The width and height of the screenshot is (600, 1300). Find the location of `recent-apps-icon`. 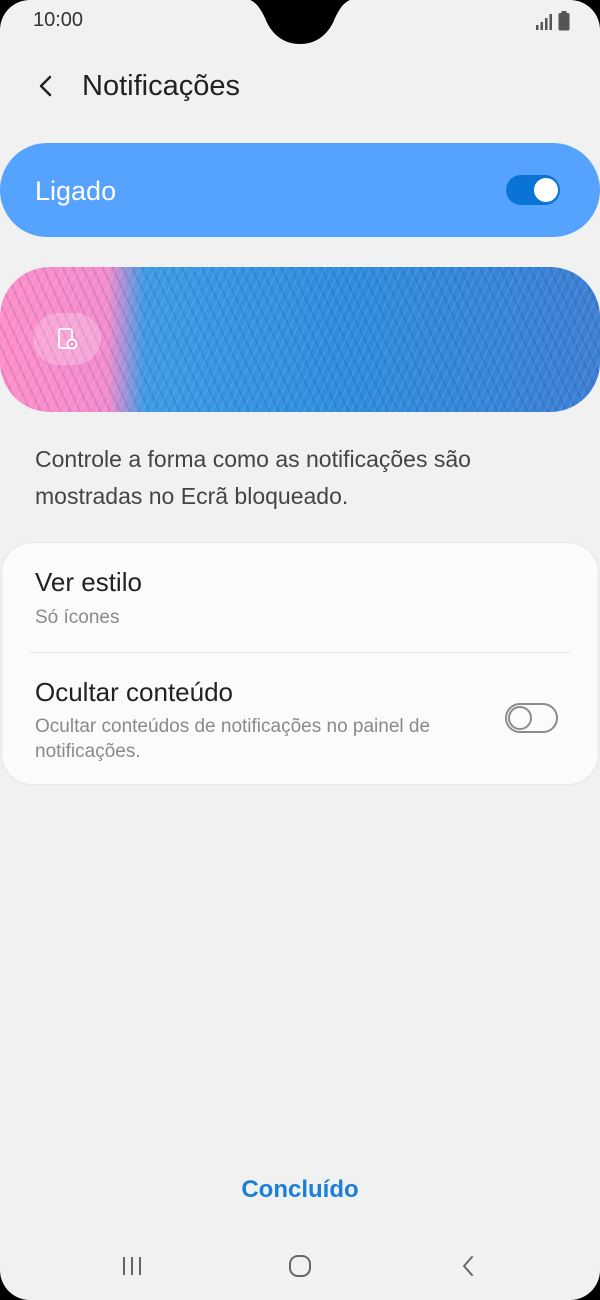

recent-apps-icon is located at coordinates (132, 1266).